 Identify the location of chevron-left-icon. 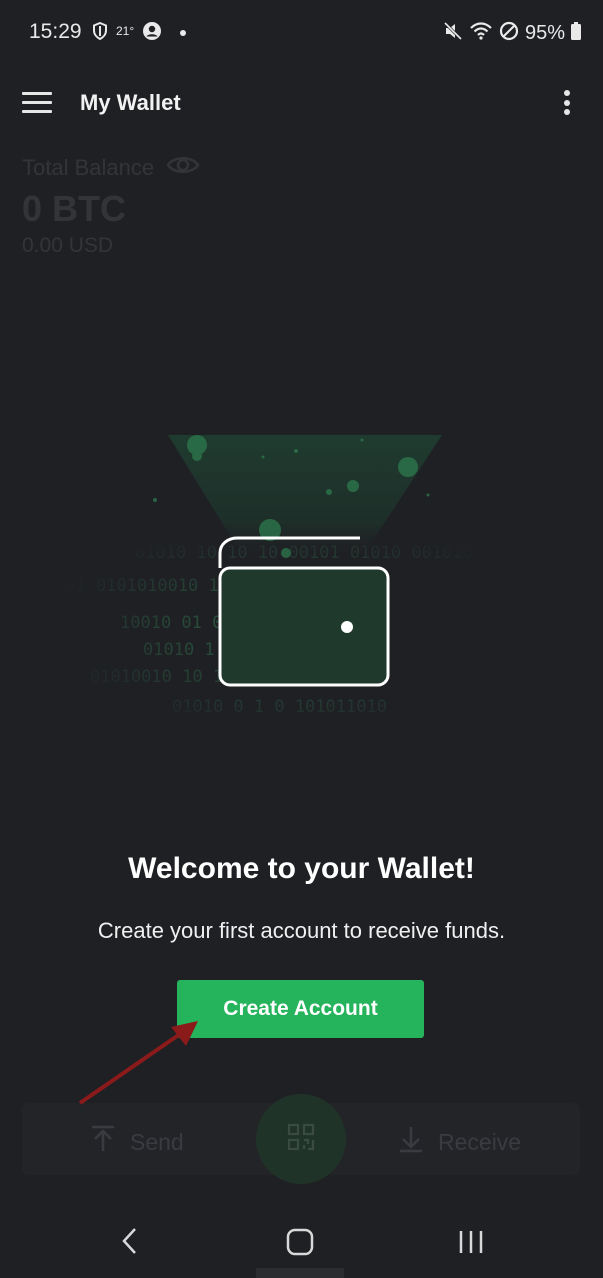
(129, 1241).